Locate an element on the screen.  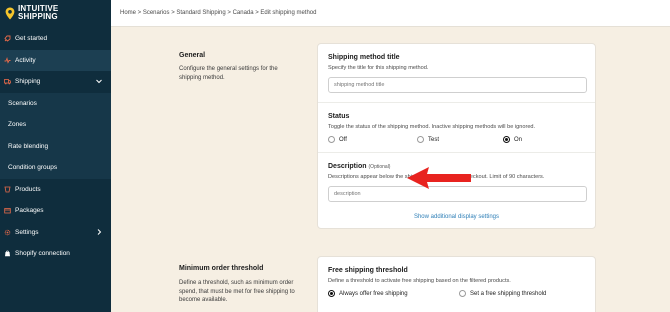
optional-label: (Optional) is located at coordinates (379, 167).